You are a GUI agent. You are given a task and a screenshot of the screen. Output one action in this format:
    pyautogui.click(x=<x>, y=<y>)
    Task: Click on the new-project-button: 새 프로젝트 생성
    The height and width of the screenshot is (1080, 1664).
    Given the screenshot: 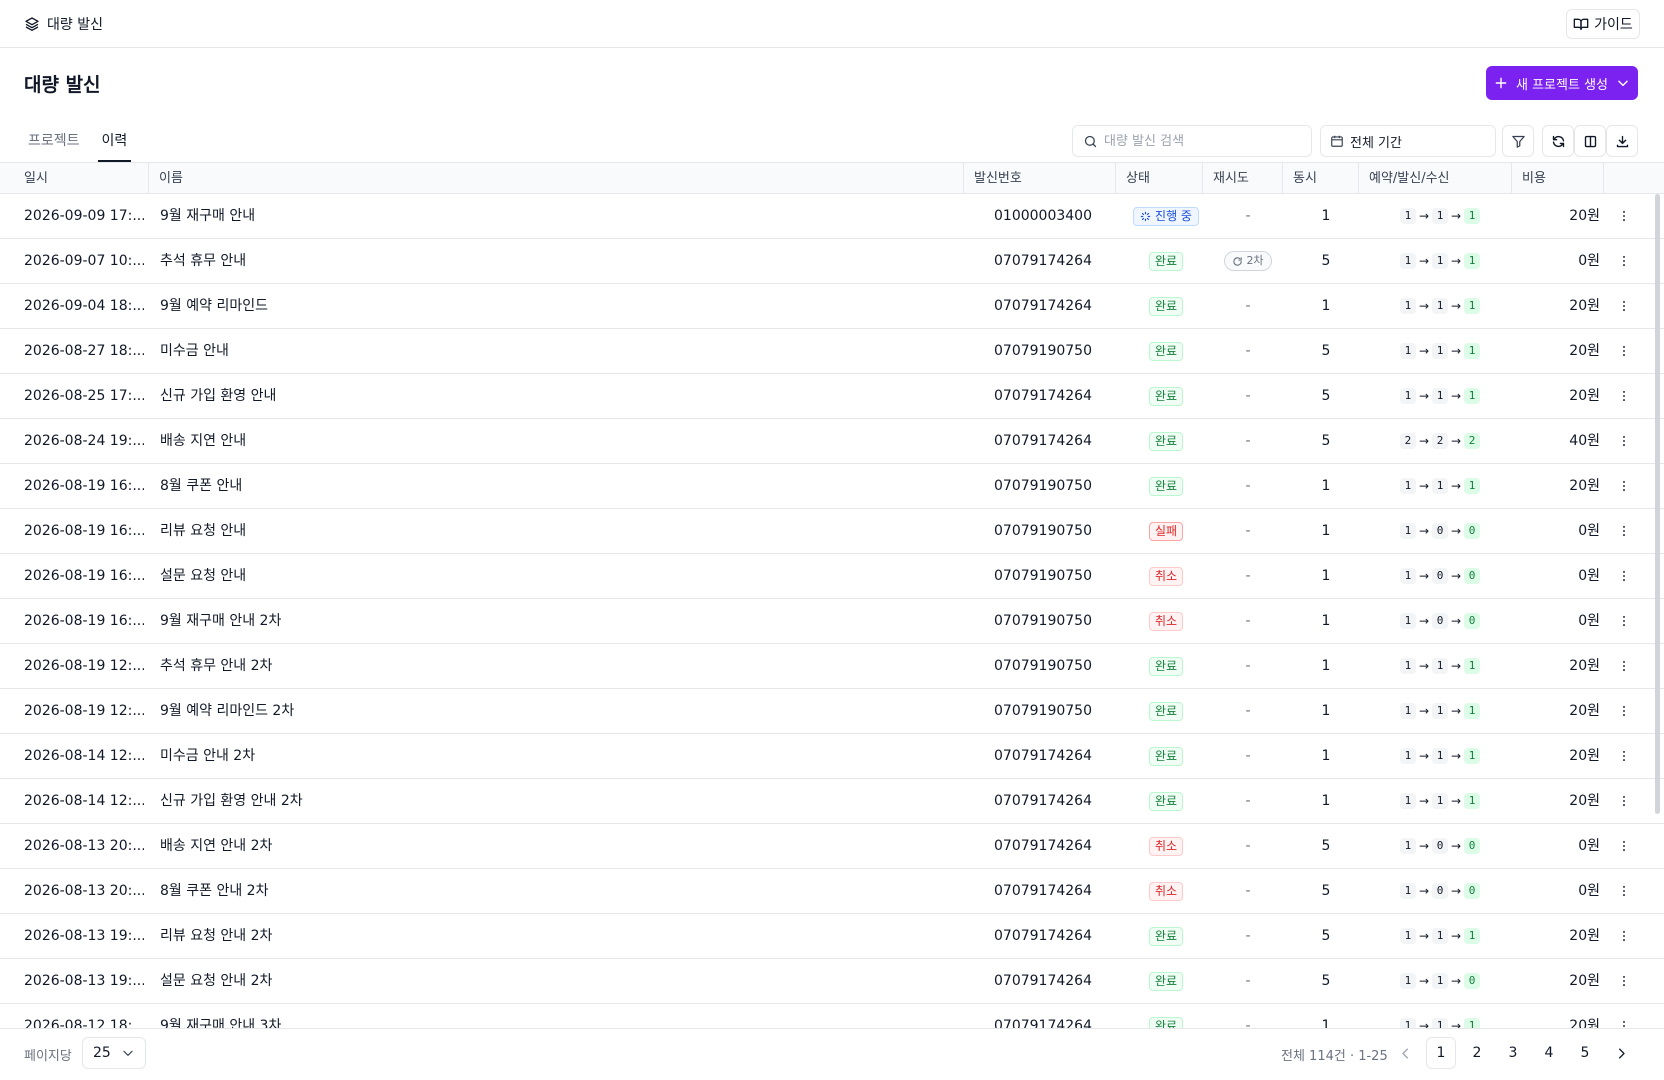 What is the action you would take?
    pyautogui.click(x=1562, y=83)
    